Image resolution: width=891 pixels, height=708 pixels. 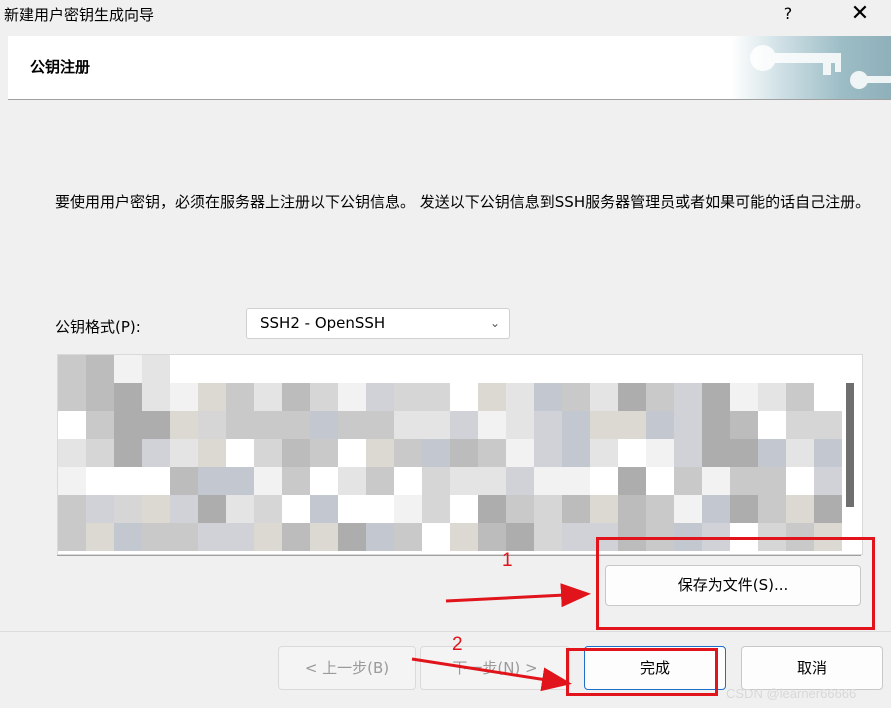 What do you see at coordinates (788, 14) in the screenshot?
I see `help-button: ?` at bounding box center [788, 14].